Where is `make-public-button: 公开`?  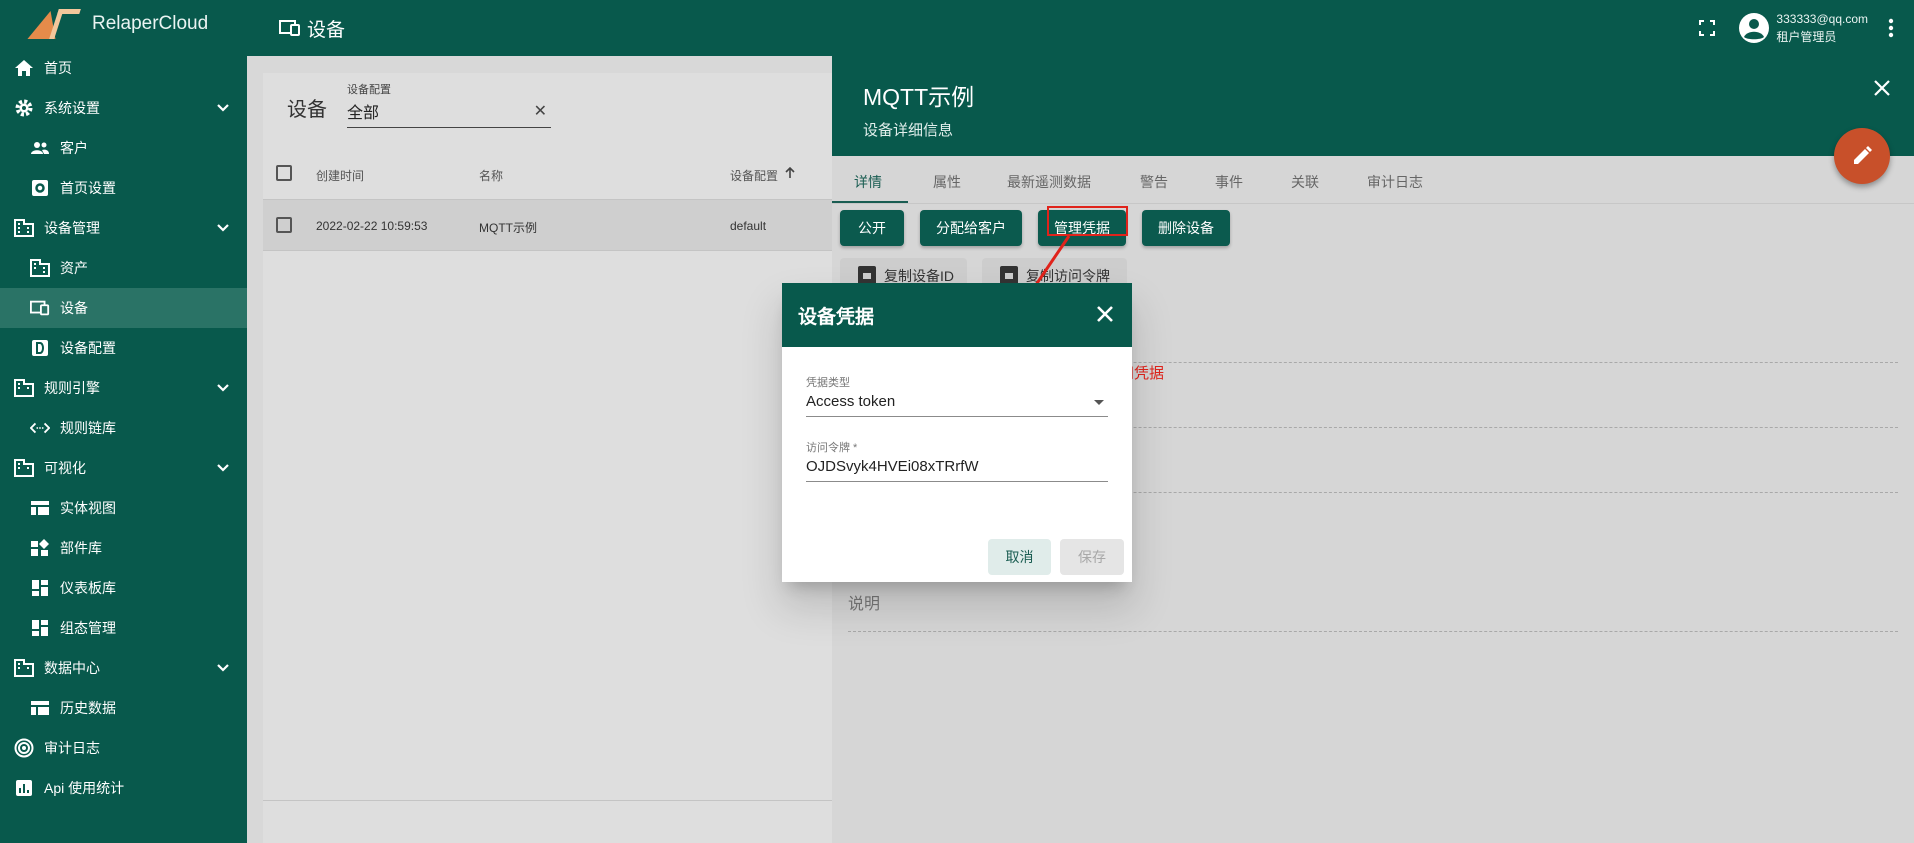 make-public-button: 公开 is located at coordinates (872, 228).